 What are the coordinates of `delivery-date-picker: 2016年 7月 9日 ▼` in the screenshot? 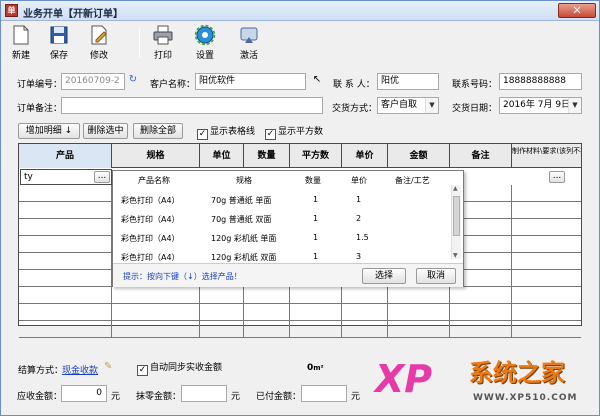 It's located at (540, 105).